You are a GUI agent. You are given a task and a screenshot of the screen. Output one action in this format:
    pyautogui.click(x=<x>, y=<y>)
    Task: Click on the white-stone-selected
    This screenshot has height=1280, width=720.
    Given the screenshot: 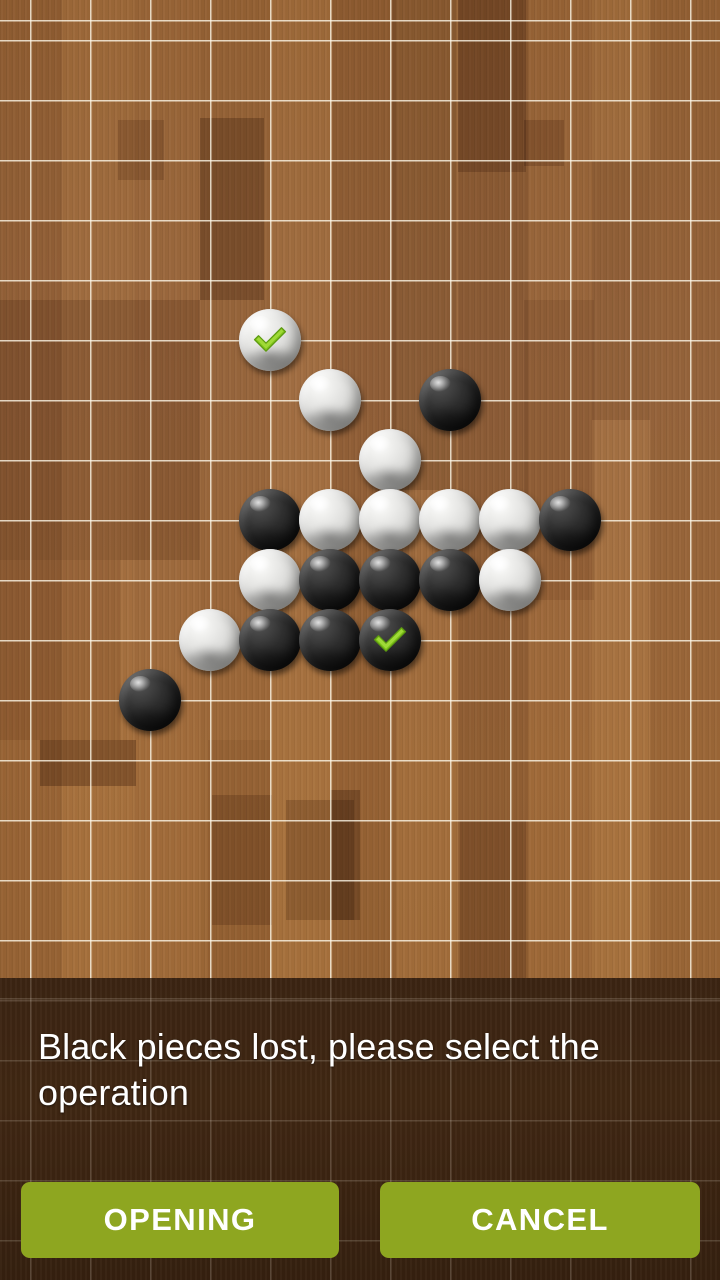 What is the action you would take?
    pyautogui.click(x=270, y=340)
    